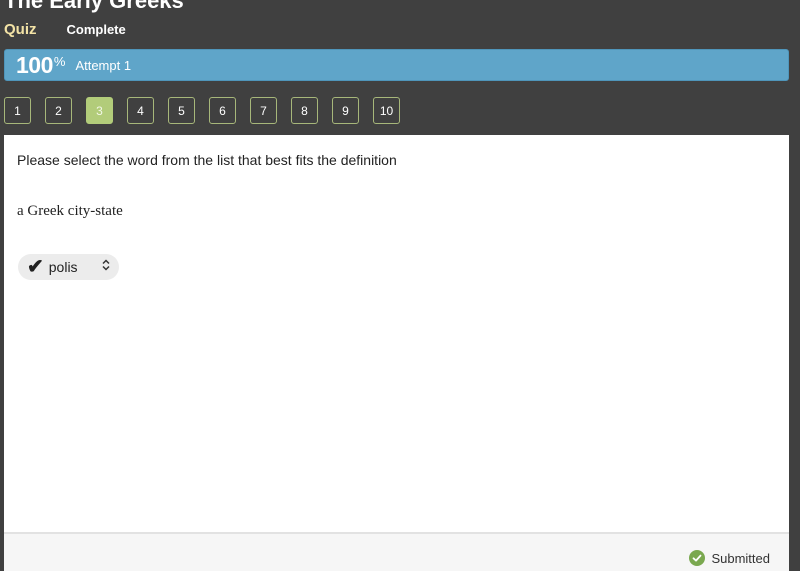 The image size is (800, 571). I want to click on up-down-chevron-icon, so click(106, 267).